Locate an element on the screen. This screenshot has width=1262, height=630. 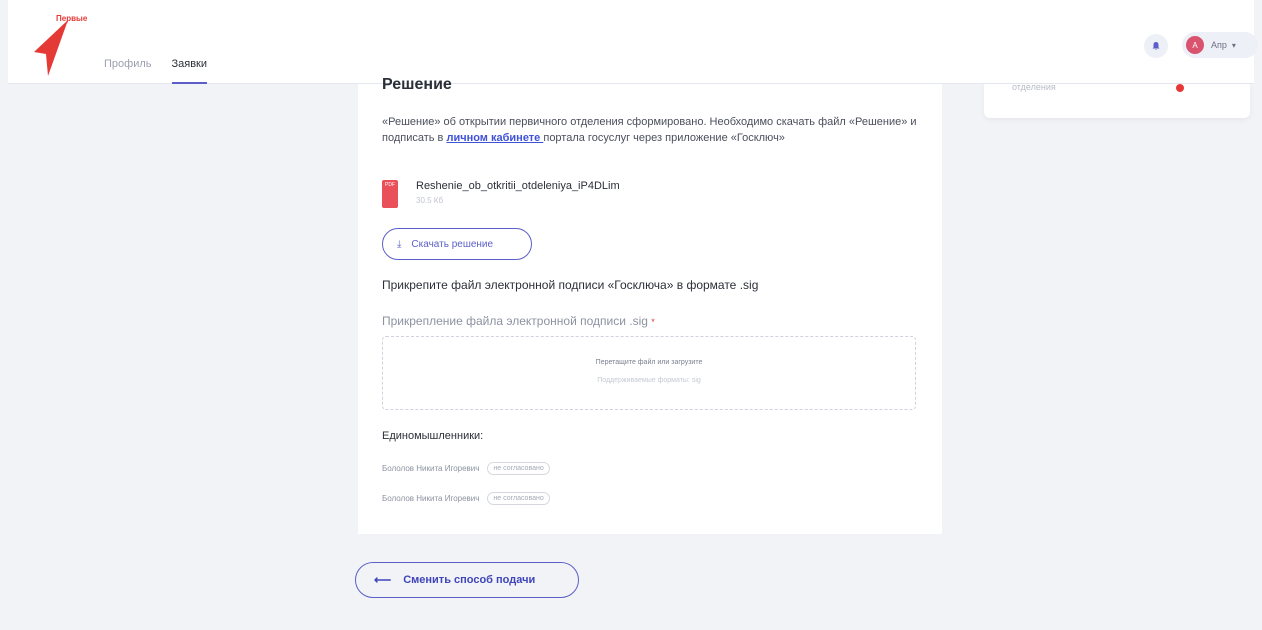
side-card-text: отделения is located at coordinates (1034, 87).